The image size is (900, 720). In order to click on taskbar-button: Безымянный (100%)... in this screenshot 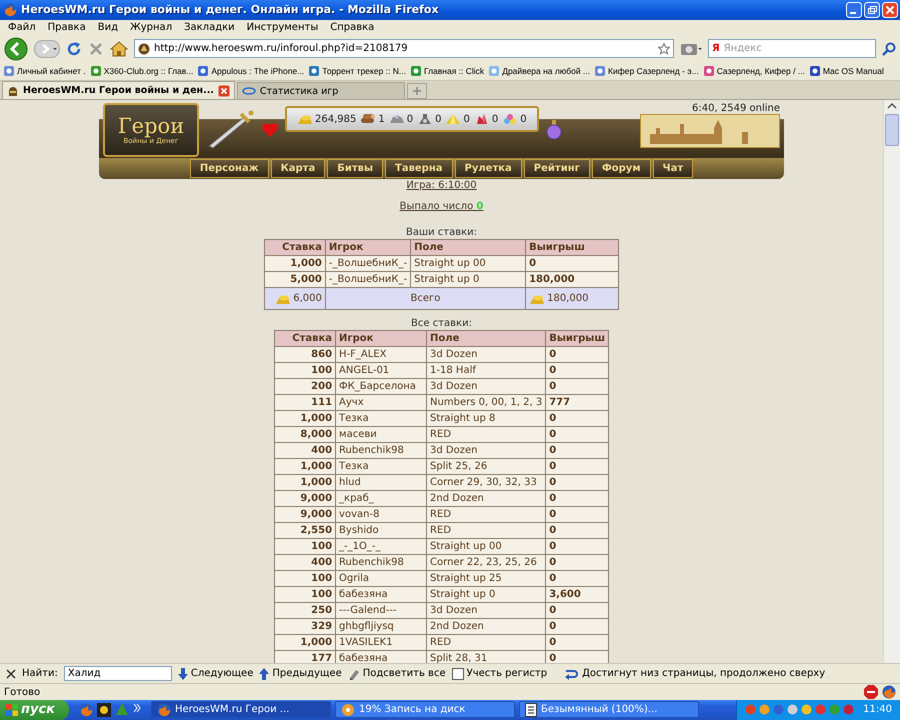, I will do `click(609, 709)`.